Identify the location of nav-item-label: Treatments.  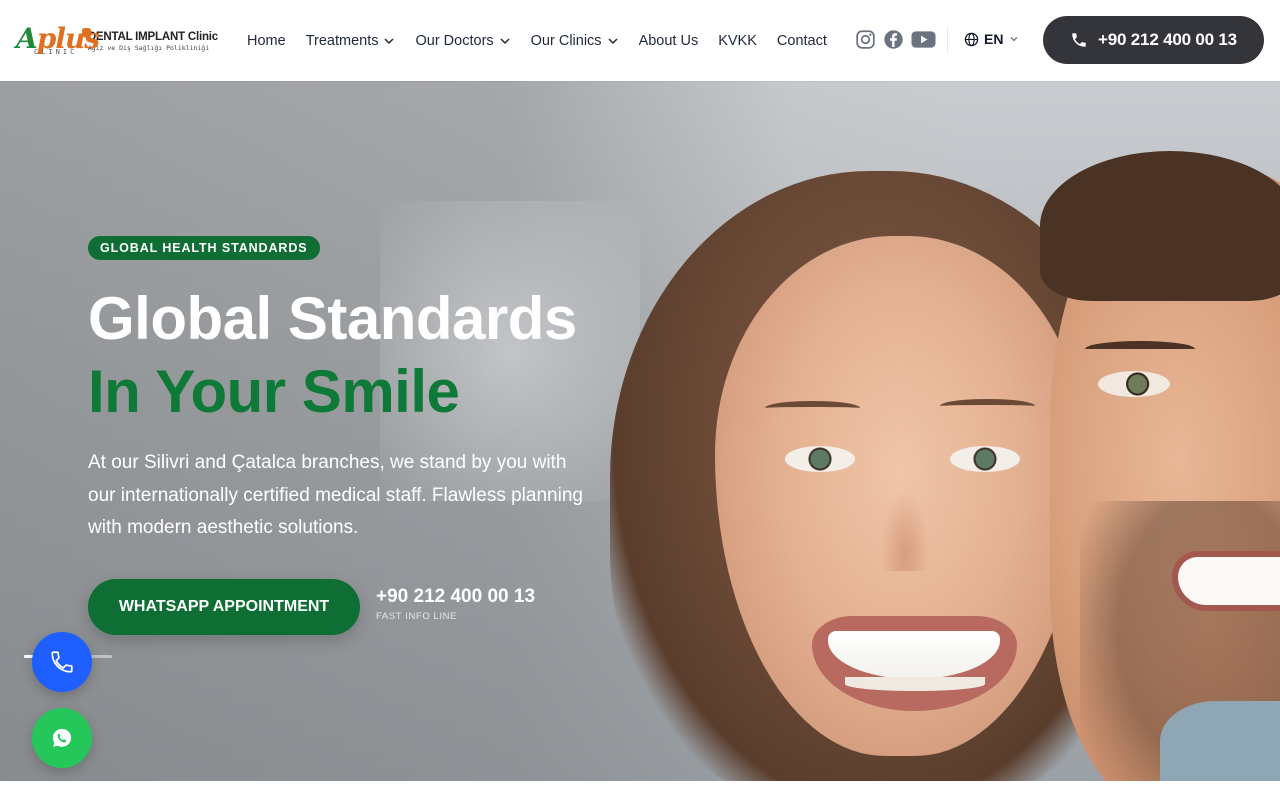
(342, 40).